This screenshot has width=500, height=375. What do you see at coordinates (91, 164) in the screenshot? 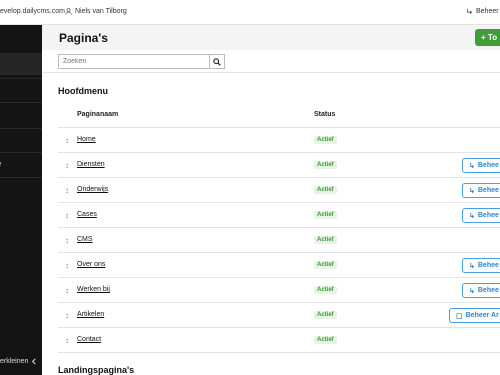
I see `page-name-link: Diensten` at bounding box center [91, 164].